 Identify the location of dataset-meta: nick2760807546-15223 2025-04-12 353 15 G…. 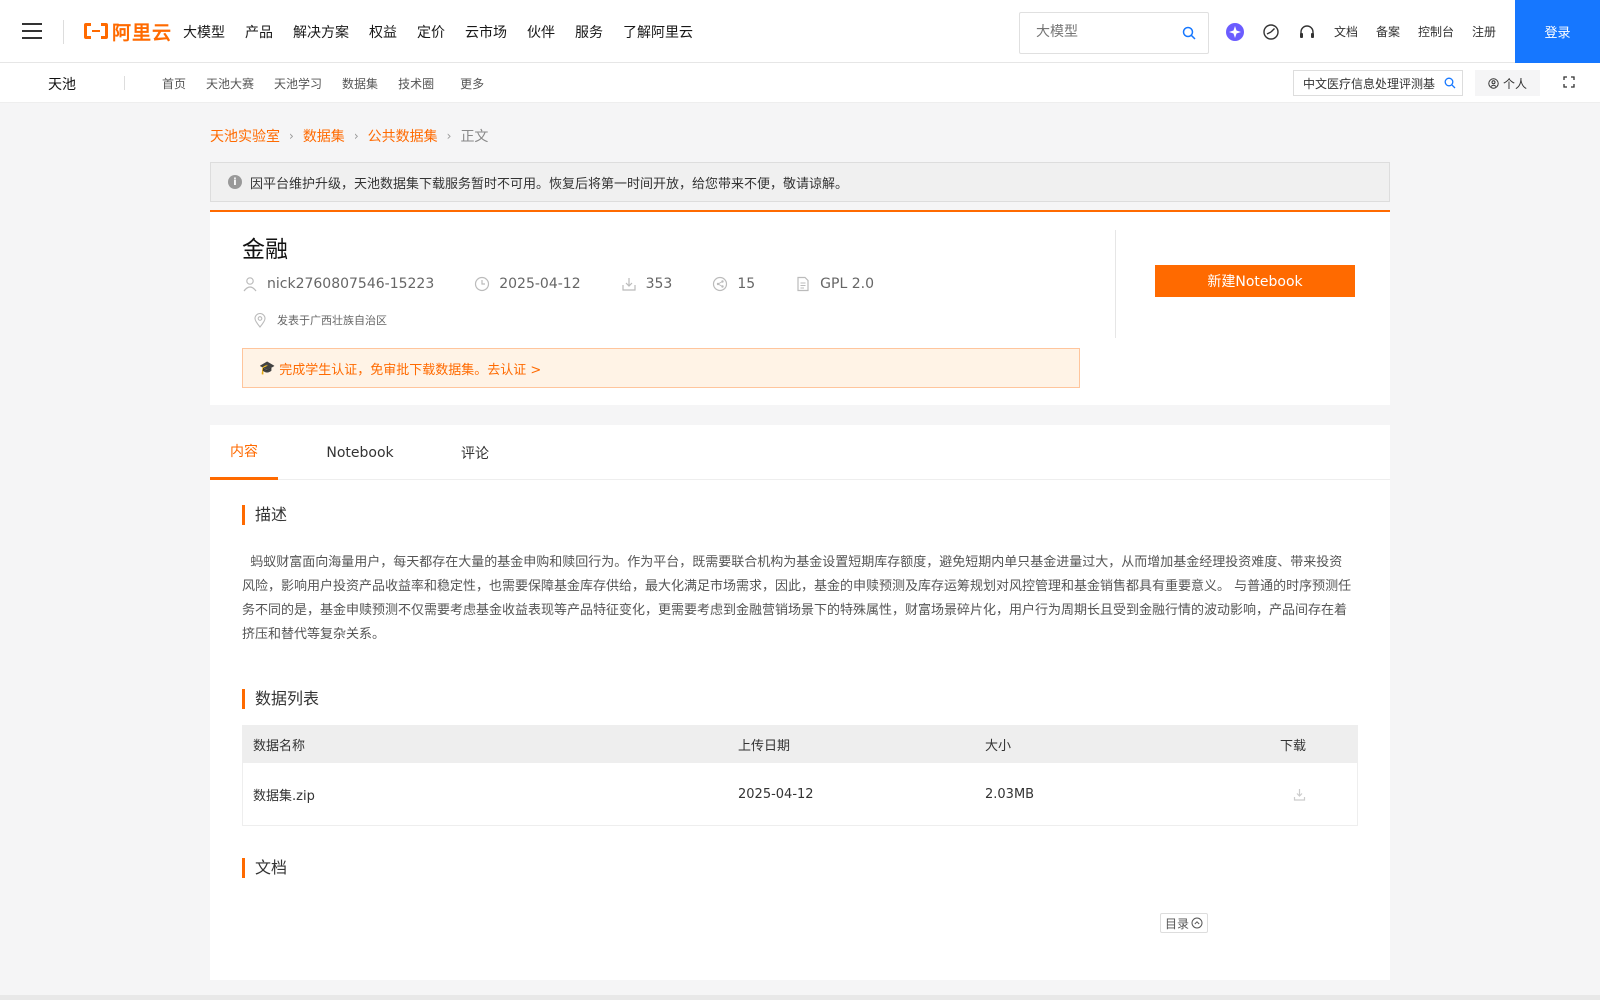
(578, 284).